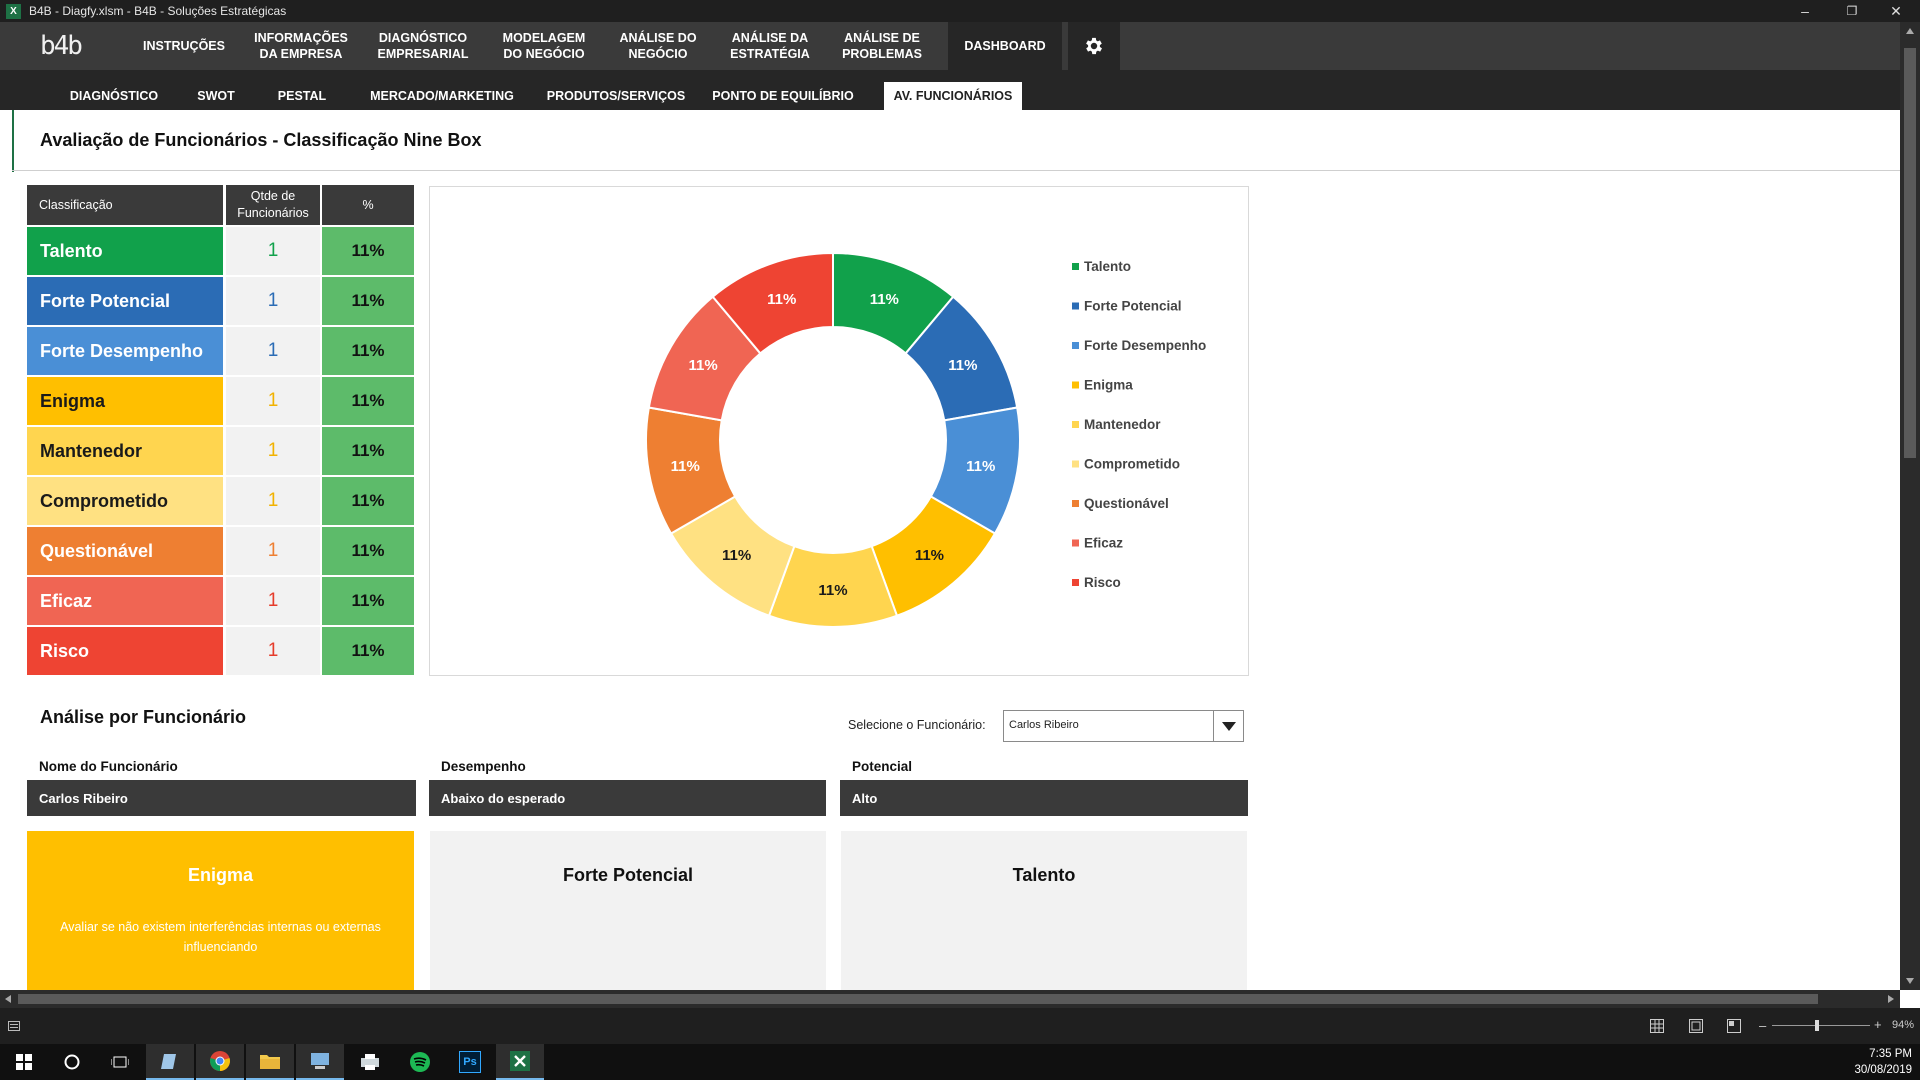 The image size is (1920, 1080). I want to click on card-title: Talento, so click(1044, 875).